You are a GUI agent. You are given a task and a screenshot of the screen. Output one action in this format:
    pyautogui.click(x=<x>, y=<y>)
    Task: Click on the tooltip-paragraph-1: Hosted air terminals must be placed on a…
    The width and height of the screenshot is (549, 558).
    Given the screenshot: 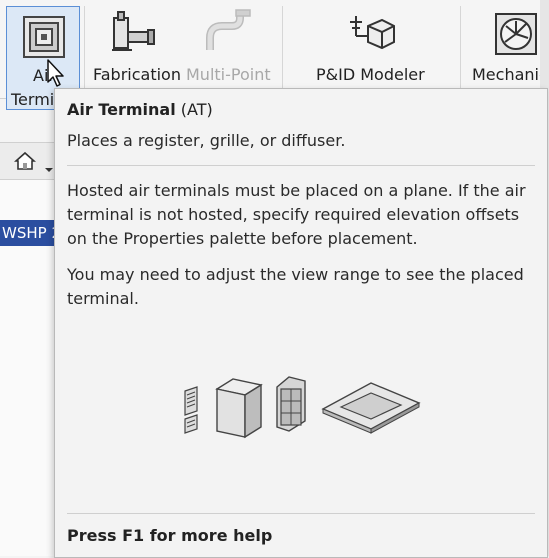 What is the action you would take?
    pyautogui.click(x=296, y=214)
    